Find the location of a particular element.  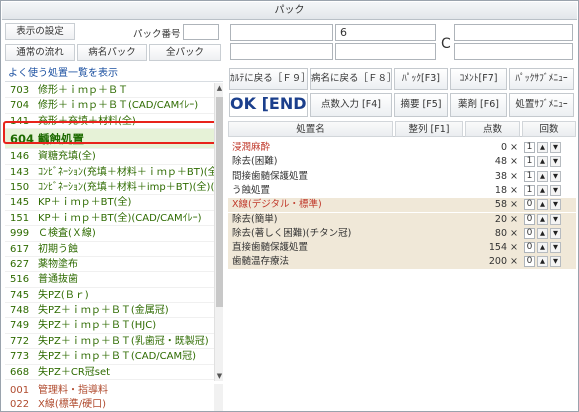

treatment-label: 失PZ＋ｉｍｐ＋ＢＴ(乳歯冠・既製冠) is located at coordinates (123, 341).